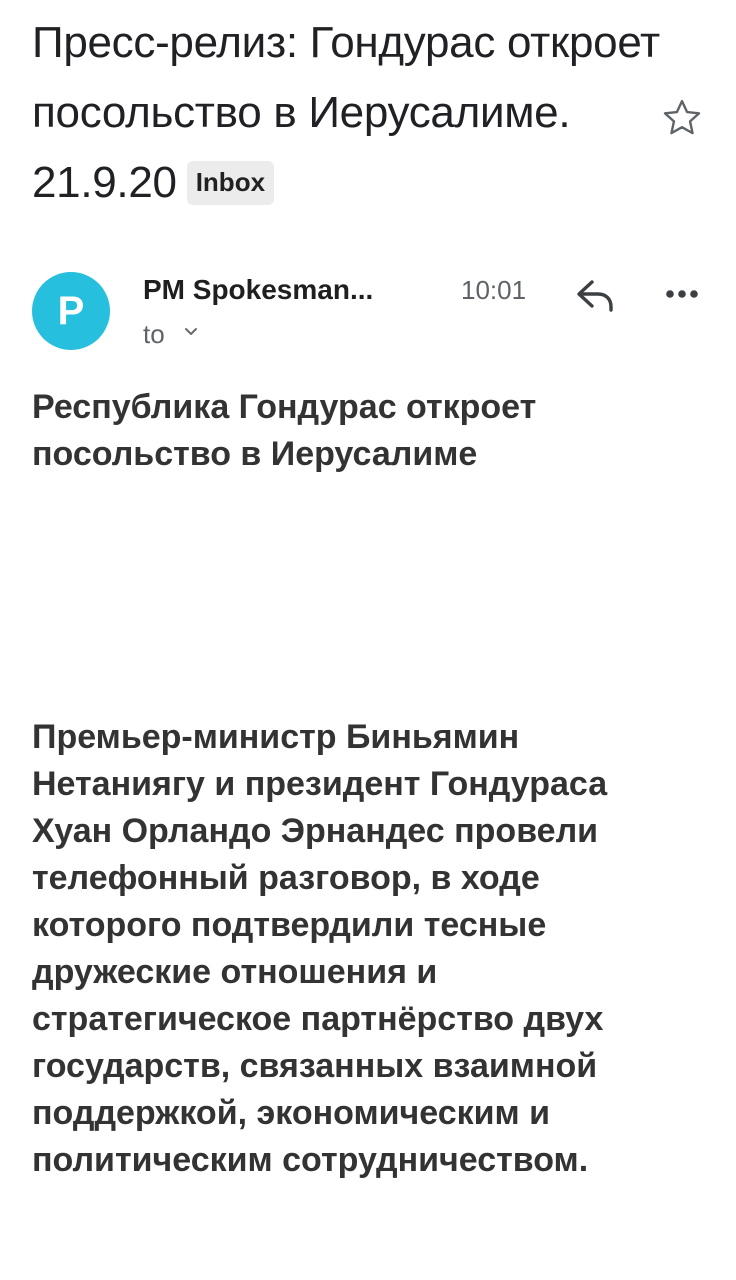  Describe the element at coordinates (255, 454) in the screenshot. I see `headline-line: посольство в Иерусалиме` at that location.